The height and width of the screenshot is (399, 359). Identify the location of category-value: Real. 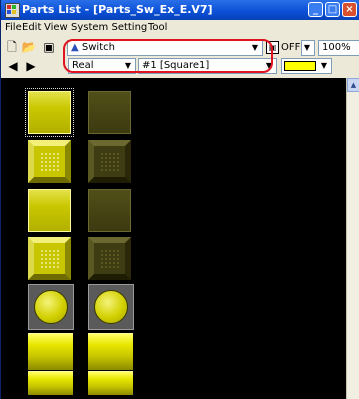
(83, 65).